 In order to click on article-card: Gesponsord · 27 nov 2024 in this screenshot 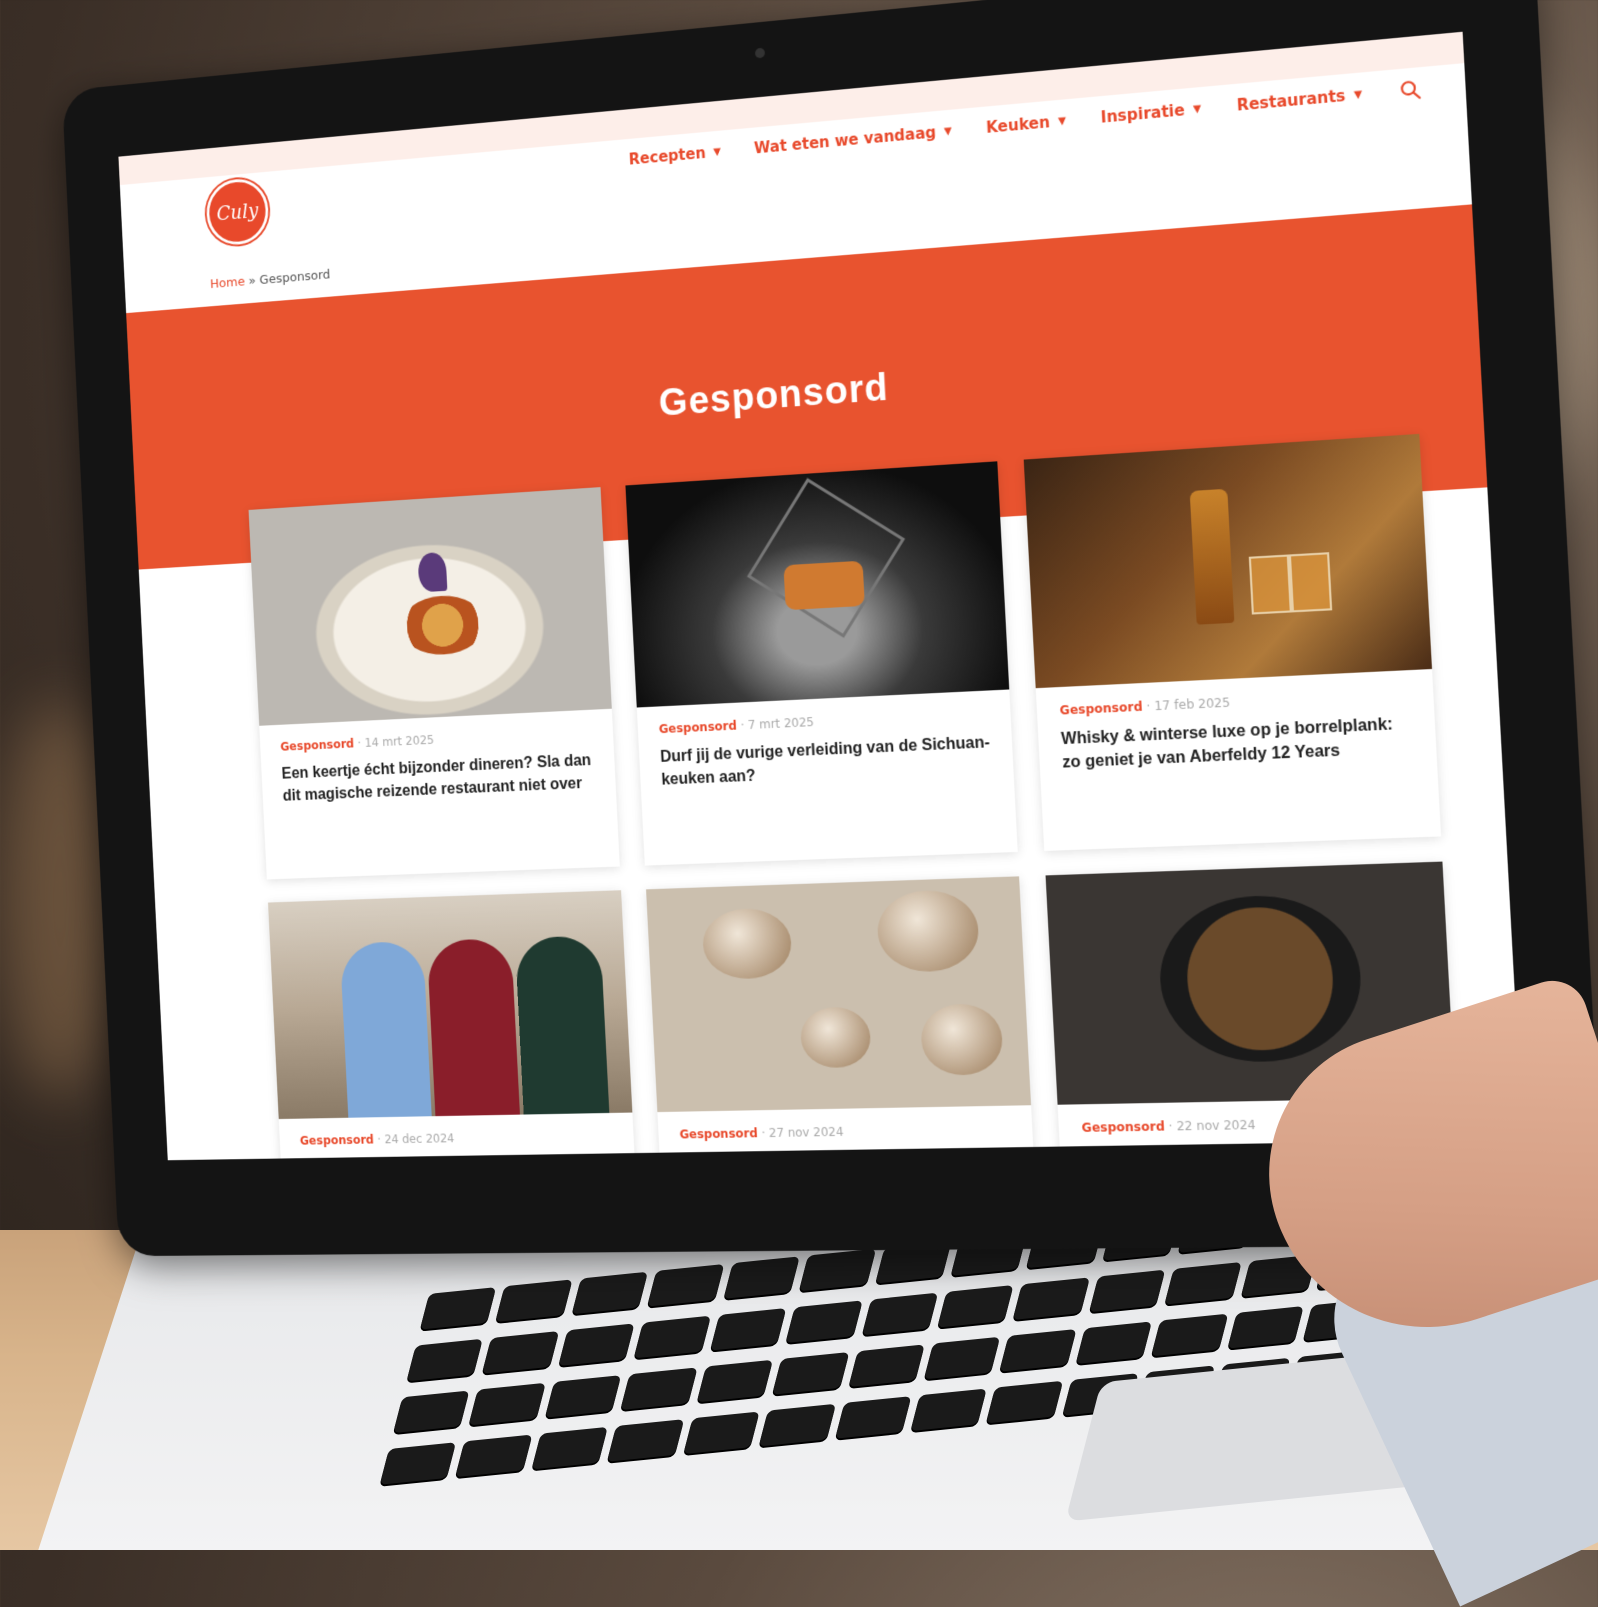, I will do `click(843, 1018)`.